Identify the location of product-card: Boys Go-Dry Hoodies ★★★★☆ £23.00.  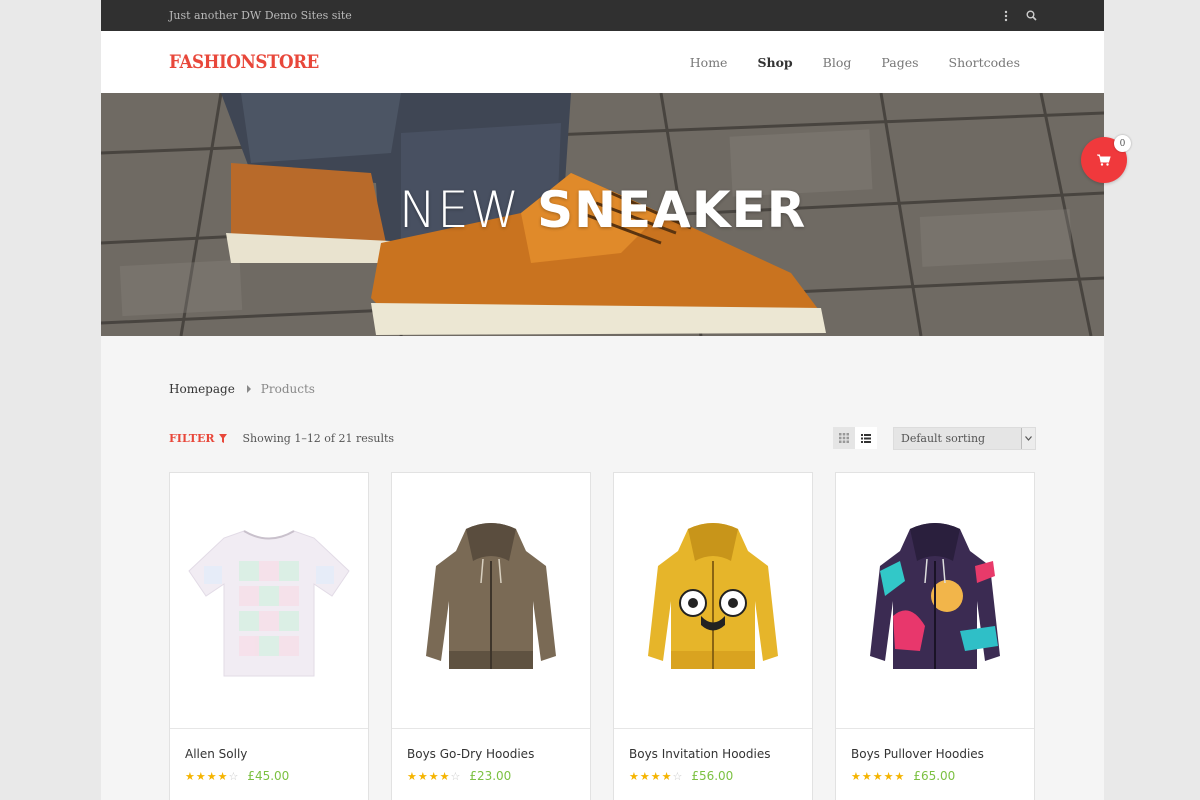
(491, 636).